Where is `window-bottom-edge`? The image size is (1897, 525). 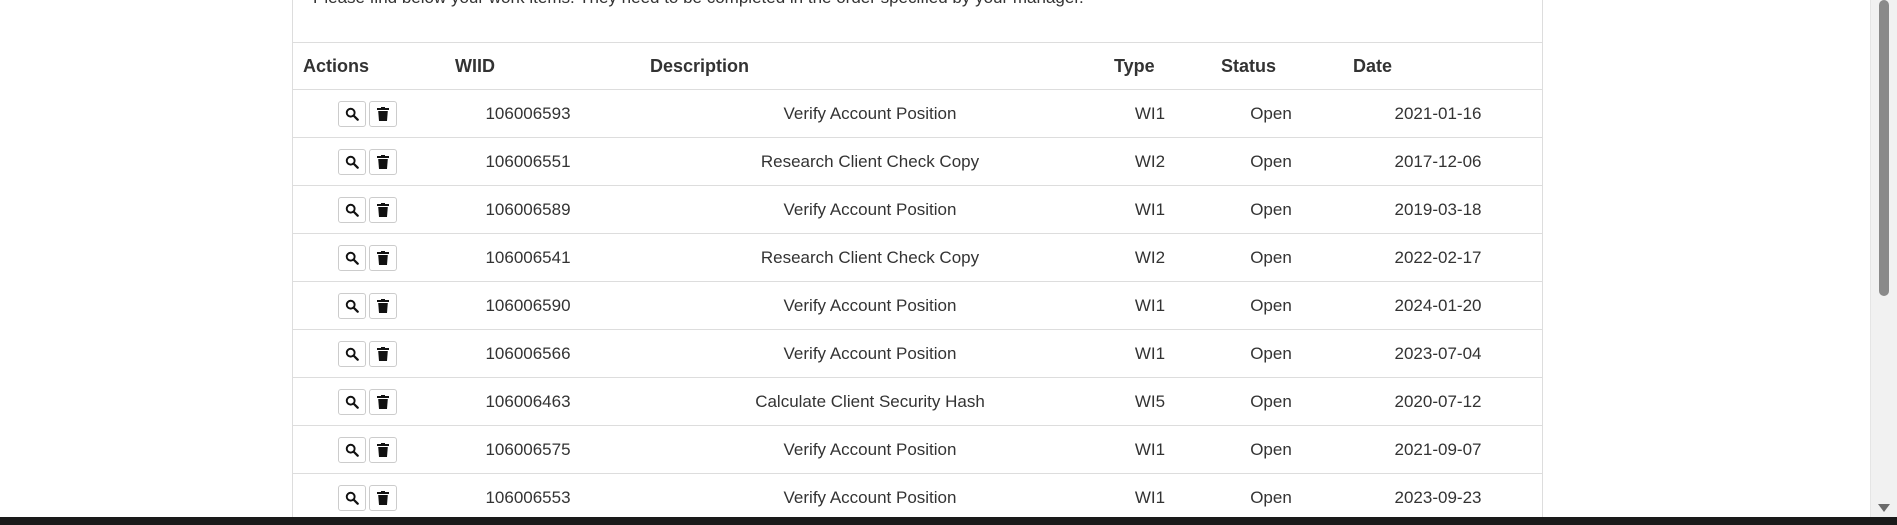
window-bottom-edge is located at coordinates (948, 521).